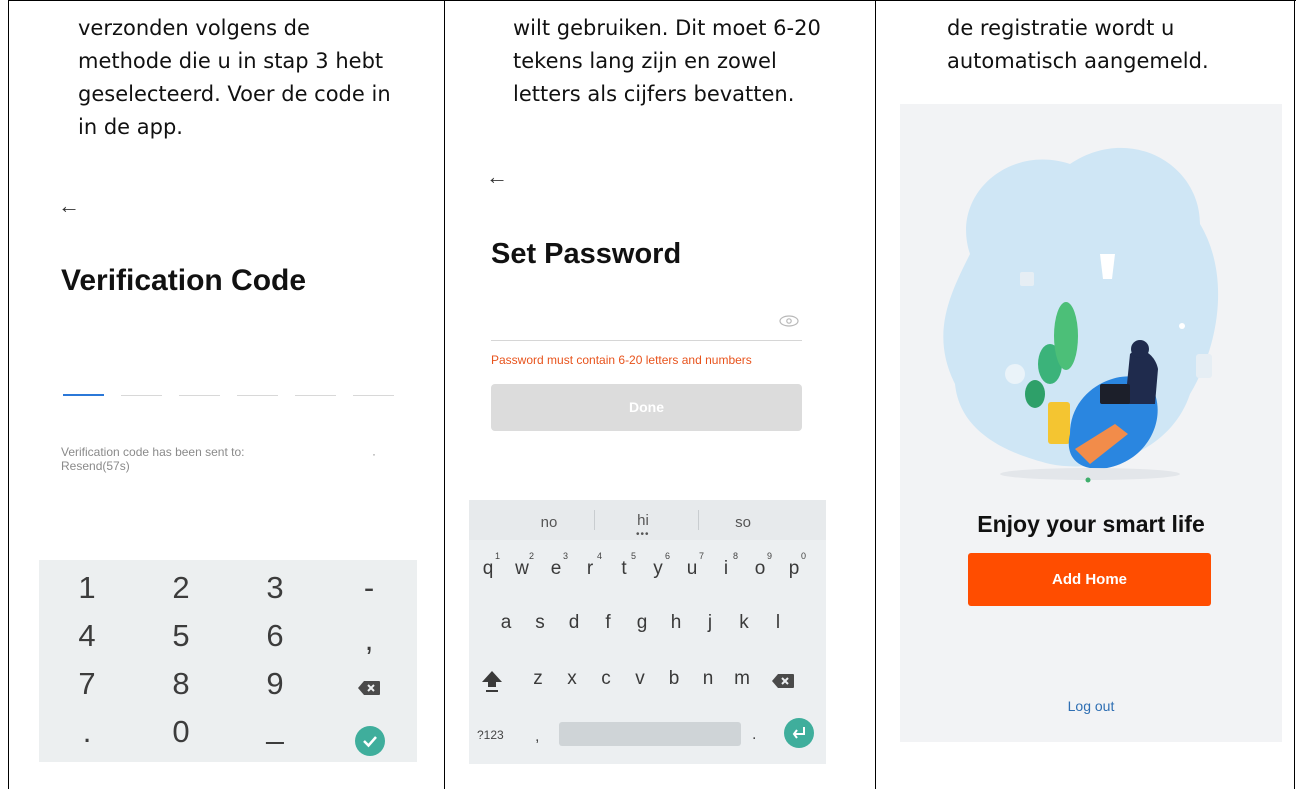 This screenshot has width=1296, height=789. What do you see at coordinates (646, 340) in the screenshot?
I see `password-input` at bounding box center [646, 340].